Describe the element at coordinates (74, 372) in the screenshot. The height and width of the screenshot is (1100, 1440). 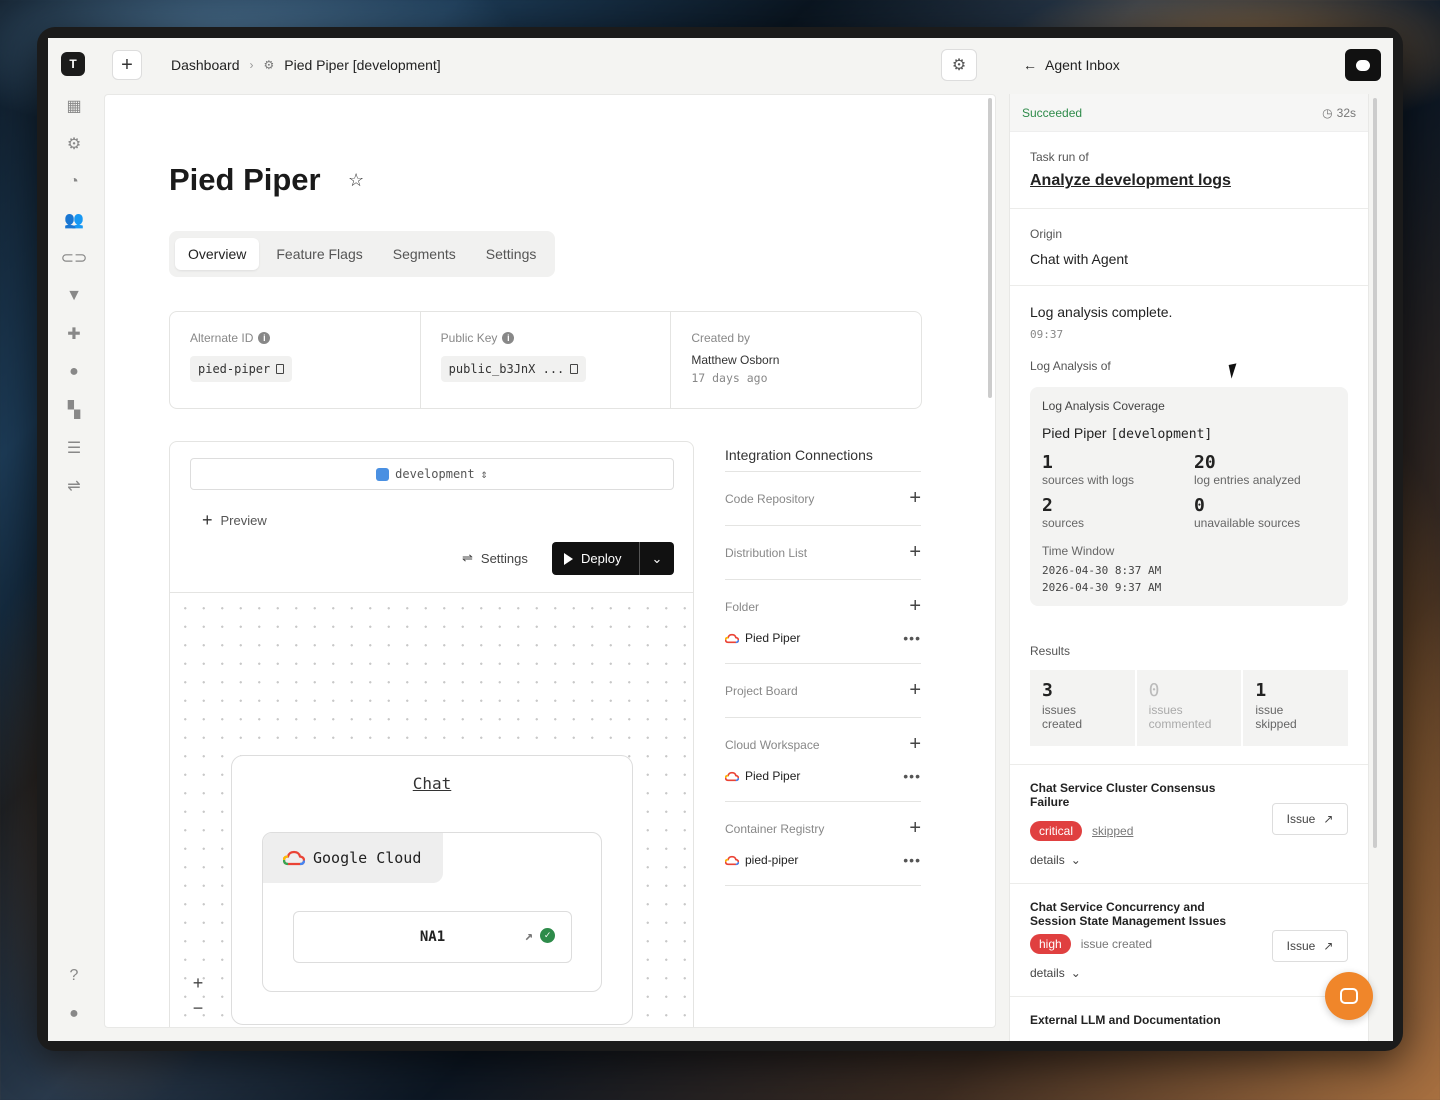
I see `location-icon: ●` at that location.